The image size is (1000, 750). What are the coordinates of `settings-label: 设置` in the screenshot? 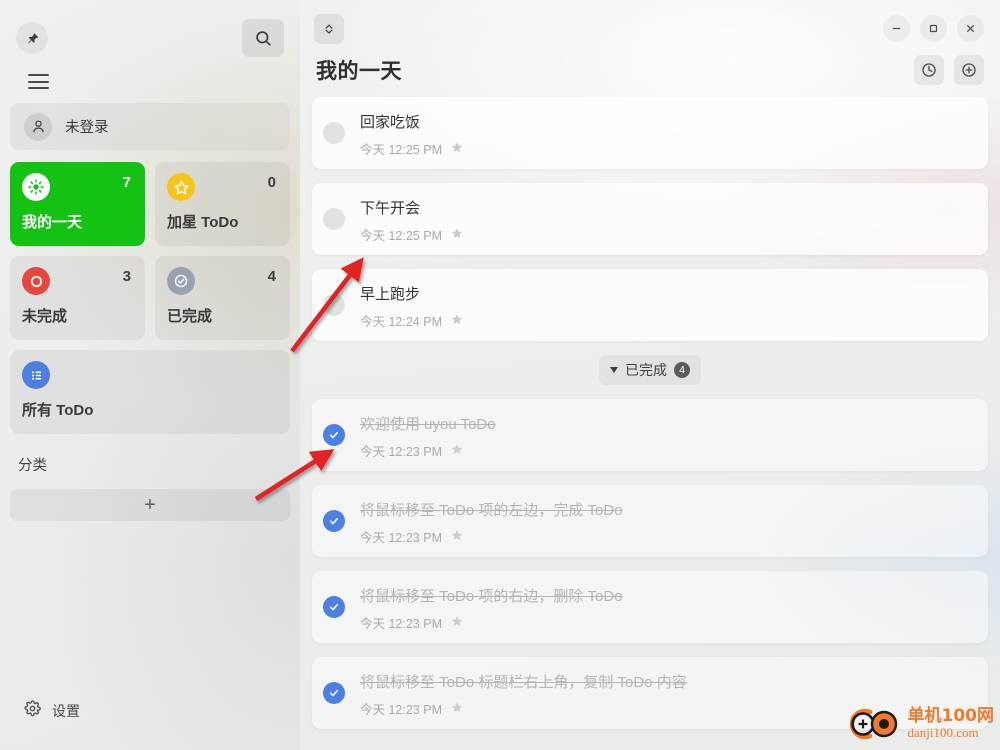 It's located at (66, 711).